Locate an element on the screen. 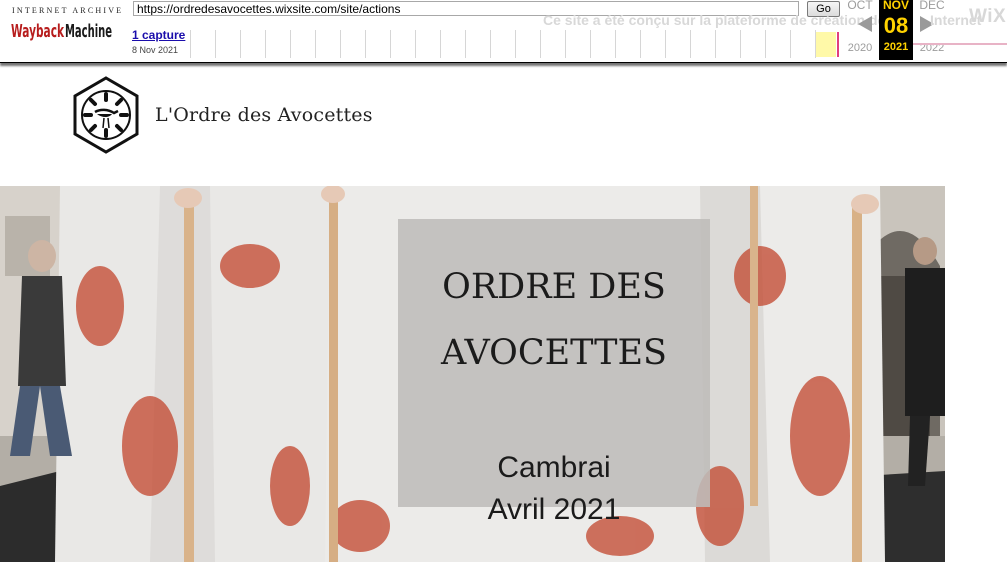 This screenshot has width=1007, height=562. sign-line-3: Cambrai is located at coordinates (554, 467).